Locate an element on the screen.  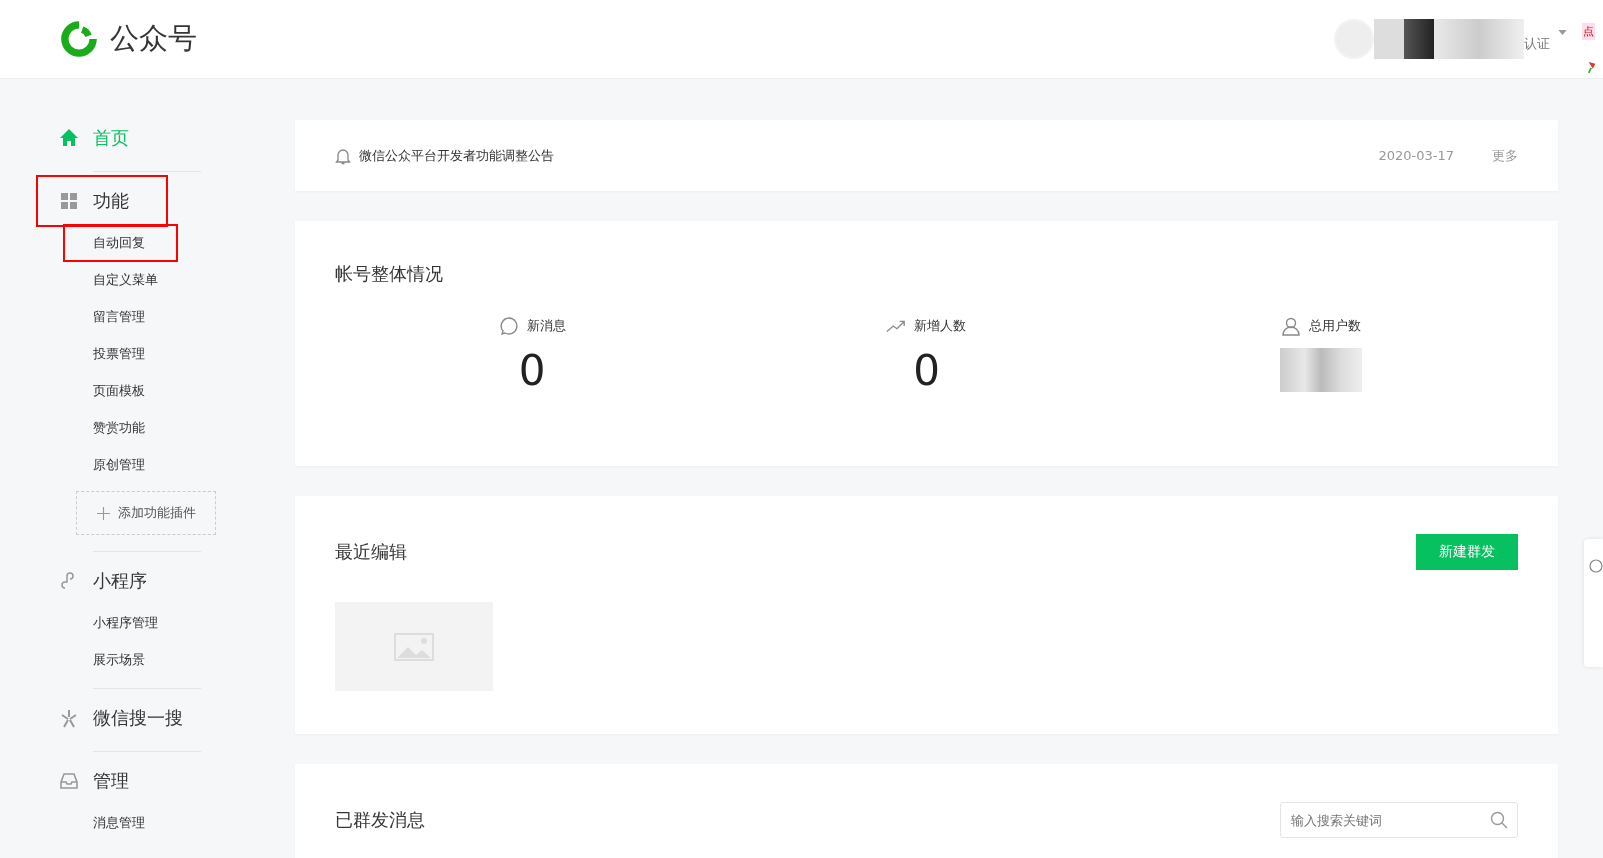
sidebar-item: 消息管理 is located at coordinates (120, 823).